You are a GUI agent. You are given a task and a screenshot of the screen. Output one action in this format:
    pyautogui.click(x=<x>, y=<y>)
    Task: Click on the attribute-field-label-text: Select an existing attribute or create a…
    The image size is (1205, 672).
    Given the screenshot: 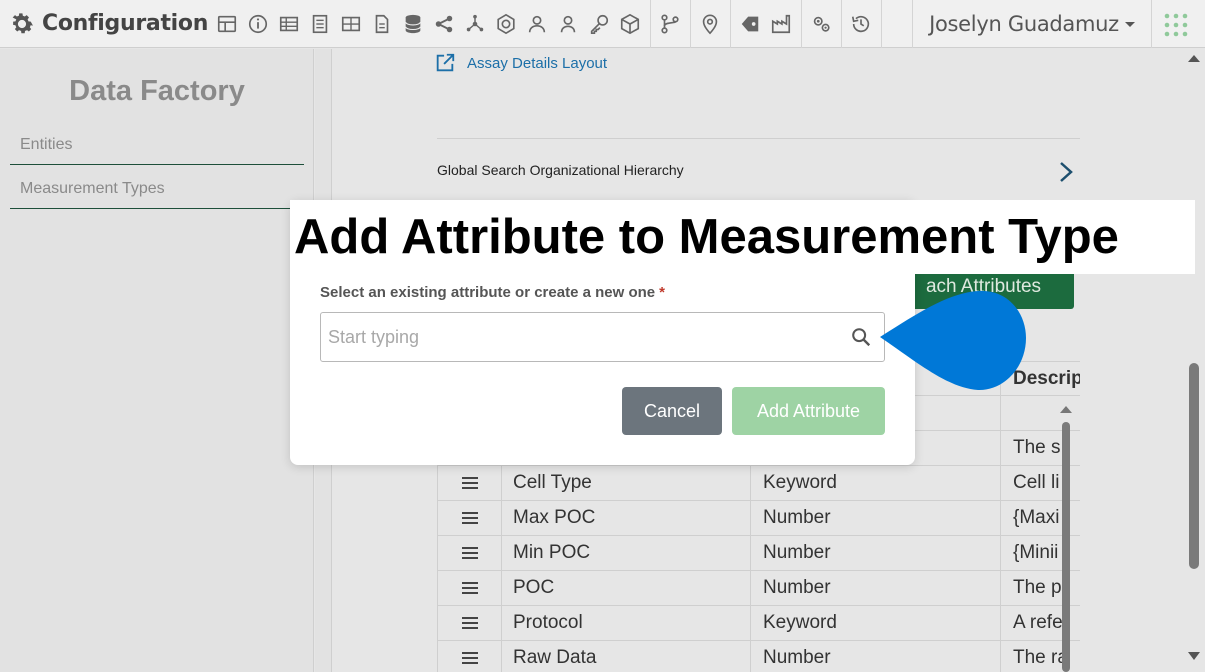 What is the action you would take?
    pyautogui.click(x=488, y=292)
    